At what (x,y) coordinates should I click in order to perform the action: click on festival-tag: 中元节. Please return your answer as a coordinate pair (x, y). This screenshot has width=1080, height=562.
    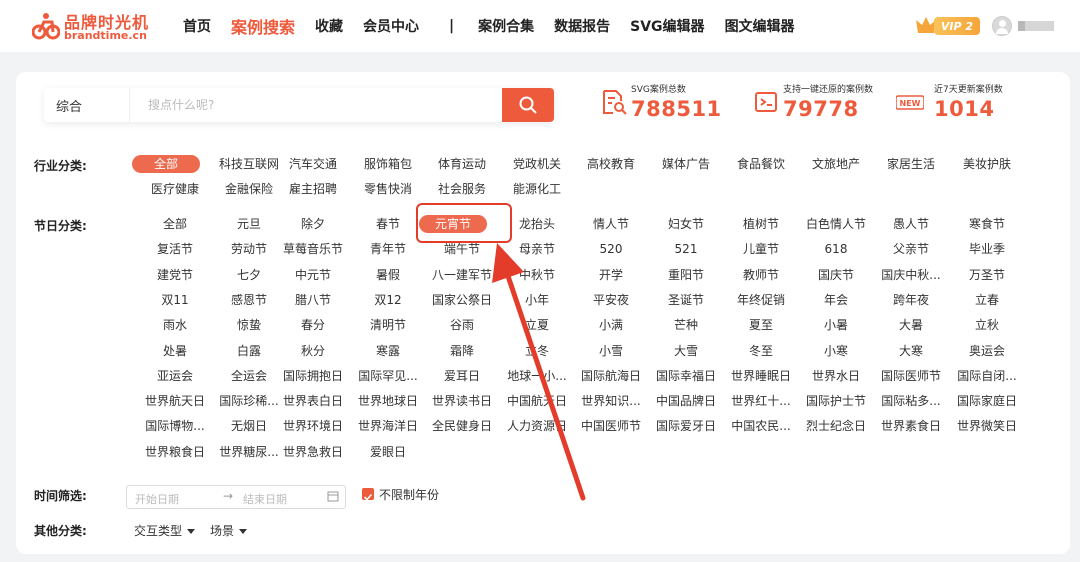
    Looking at the image, I should click on (313, 275).